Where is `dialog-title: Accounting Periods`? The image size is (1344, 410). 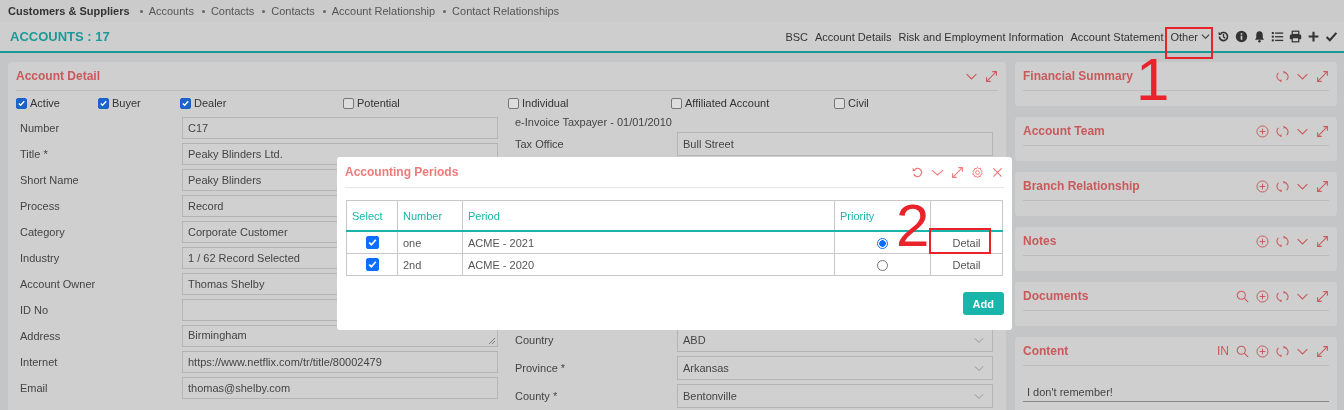
dialog-title: Accounting Periods is located at coordinates (402, 172).